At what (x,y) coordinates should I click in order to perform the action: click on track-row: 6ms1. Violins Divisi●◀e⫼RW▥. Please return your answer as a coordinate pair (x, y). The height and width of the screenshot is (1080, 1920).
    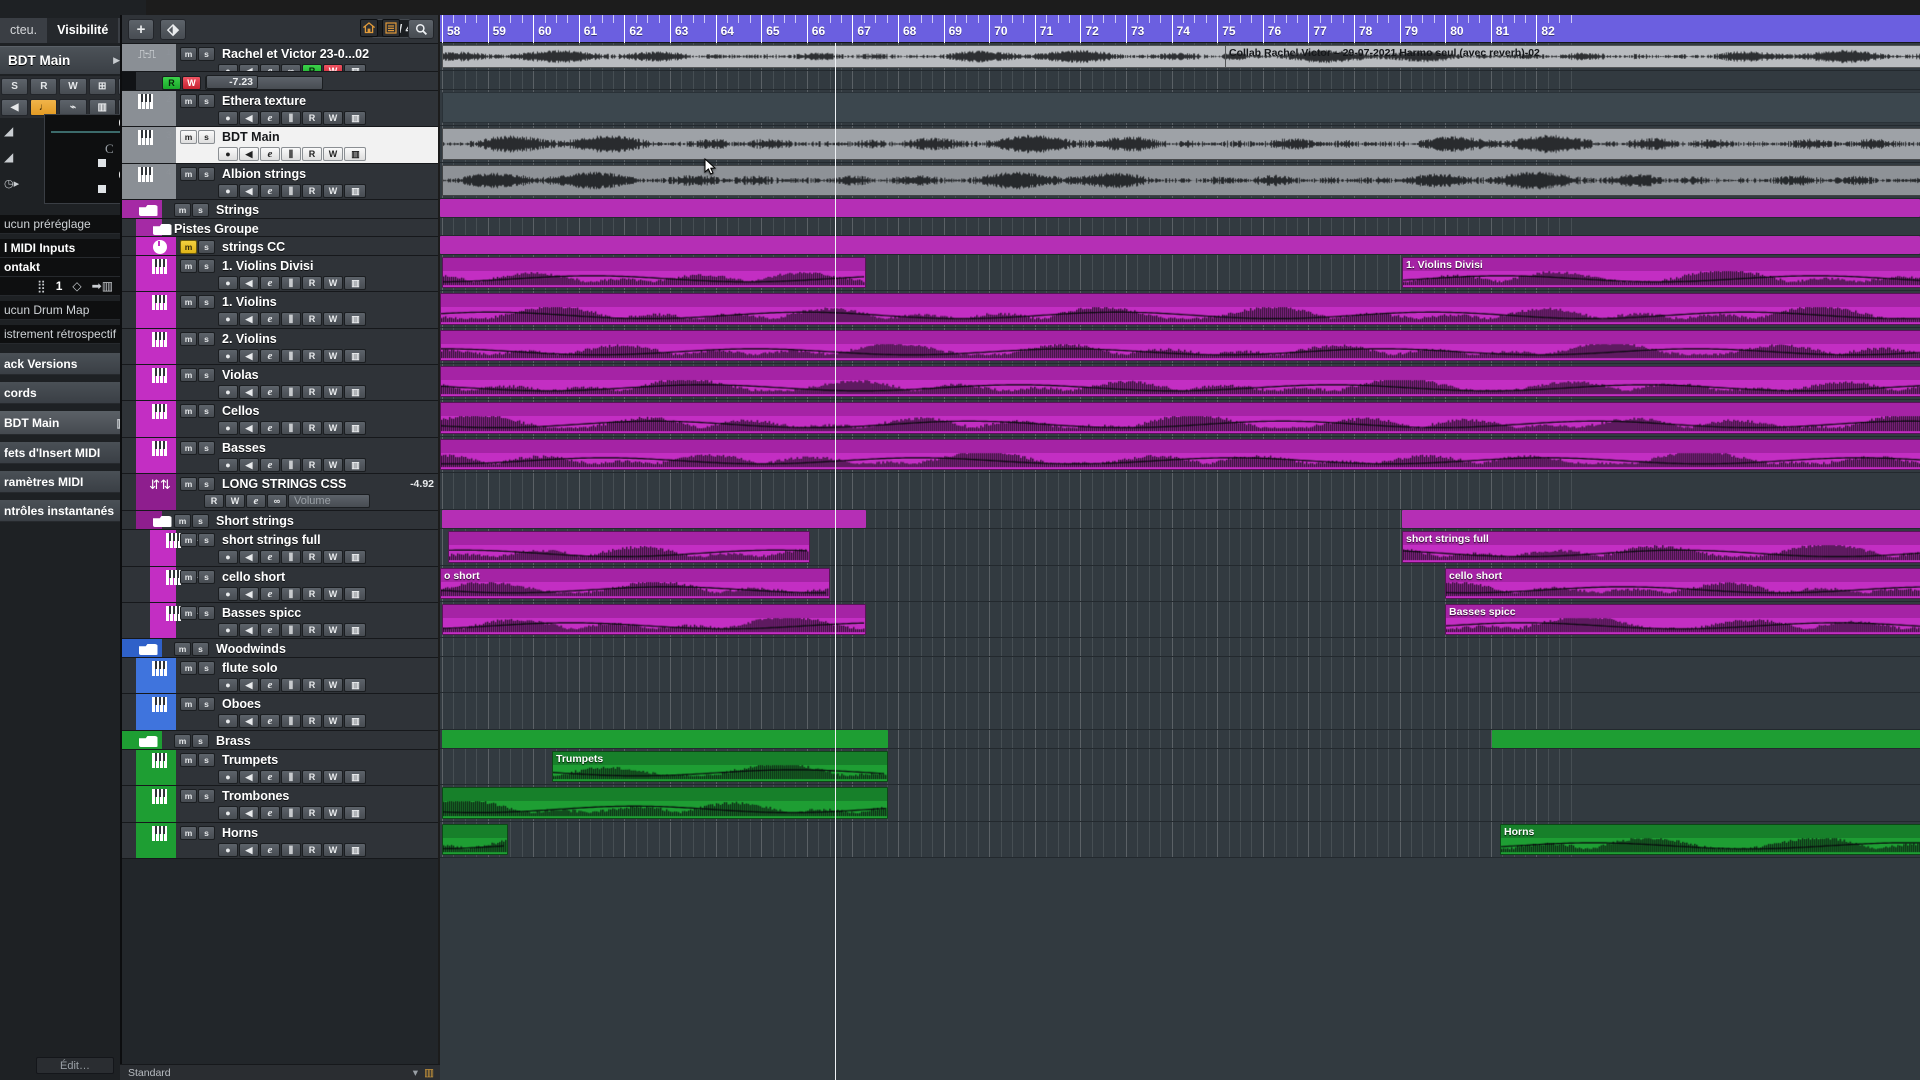
    Looking at the image, I should click on (280, 274).